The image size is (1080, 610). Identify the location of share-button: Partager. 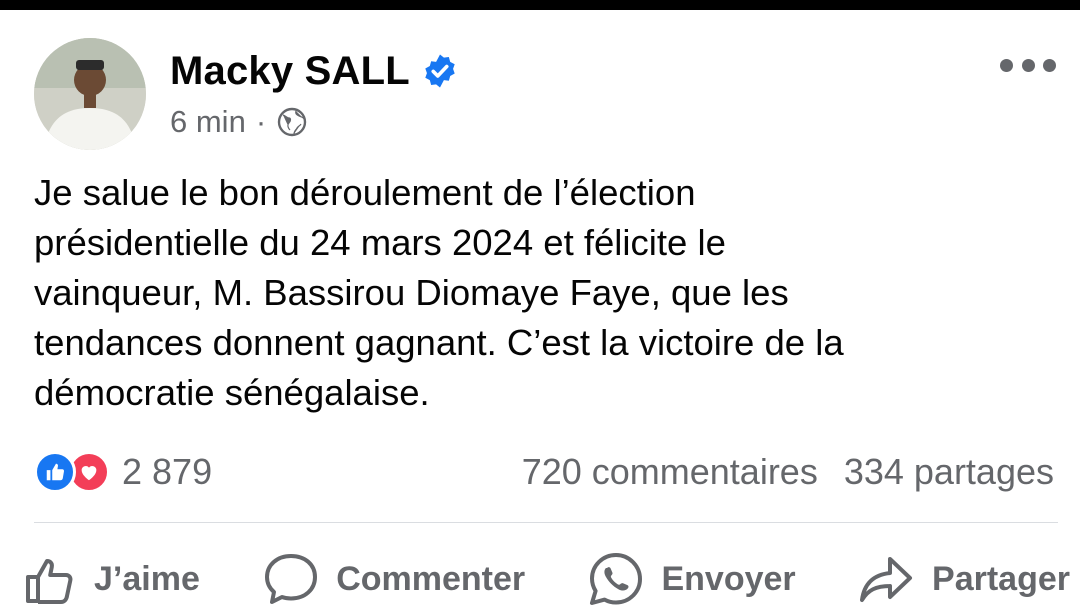
(964, 579).